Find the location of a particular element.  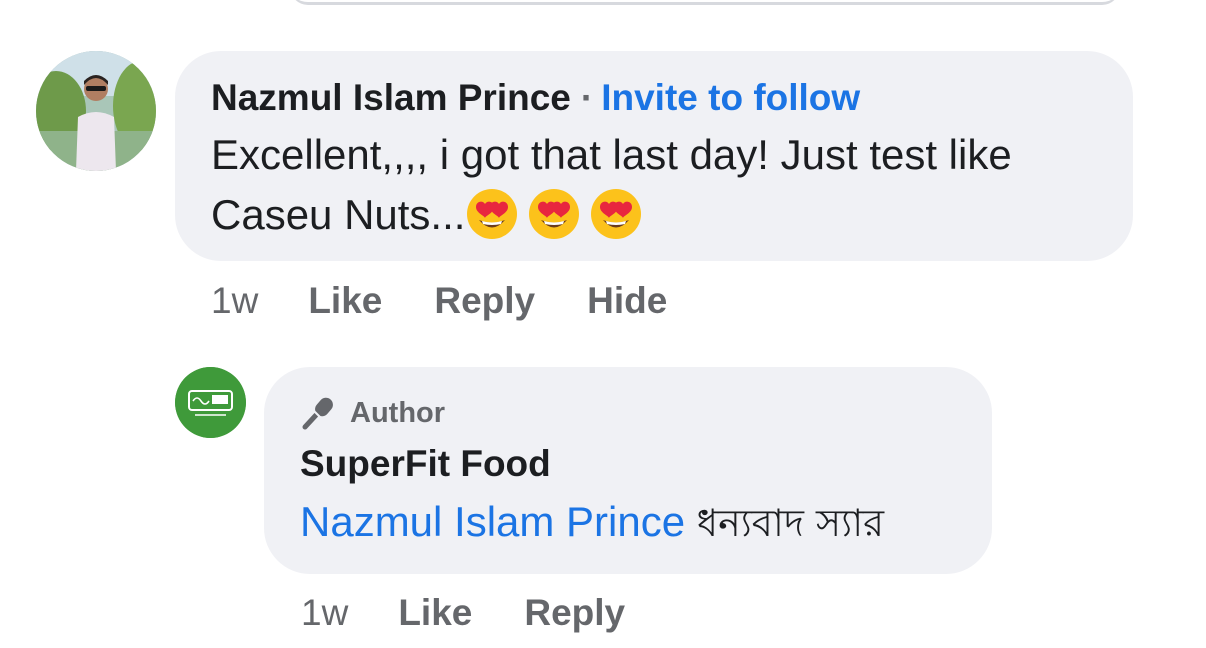

reply-actions: 1w Like Reply is located at coordinates (489, 613).